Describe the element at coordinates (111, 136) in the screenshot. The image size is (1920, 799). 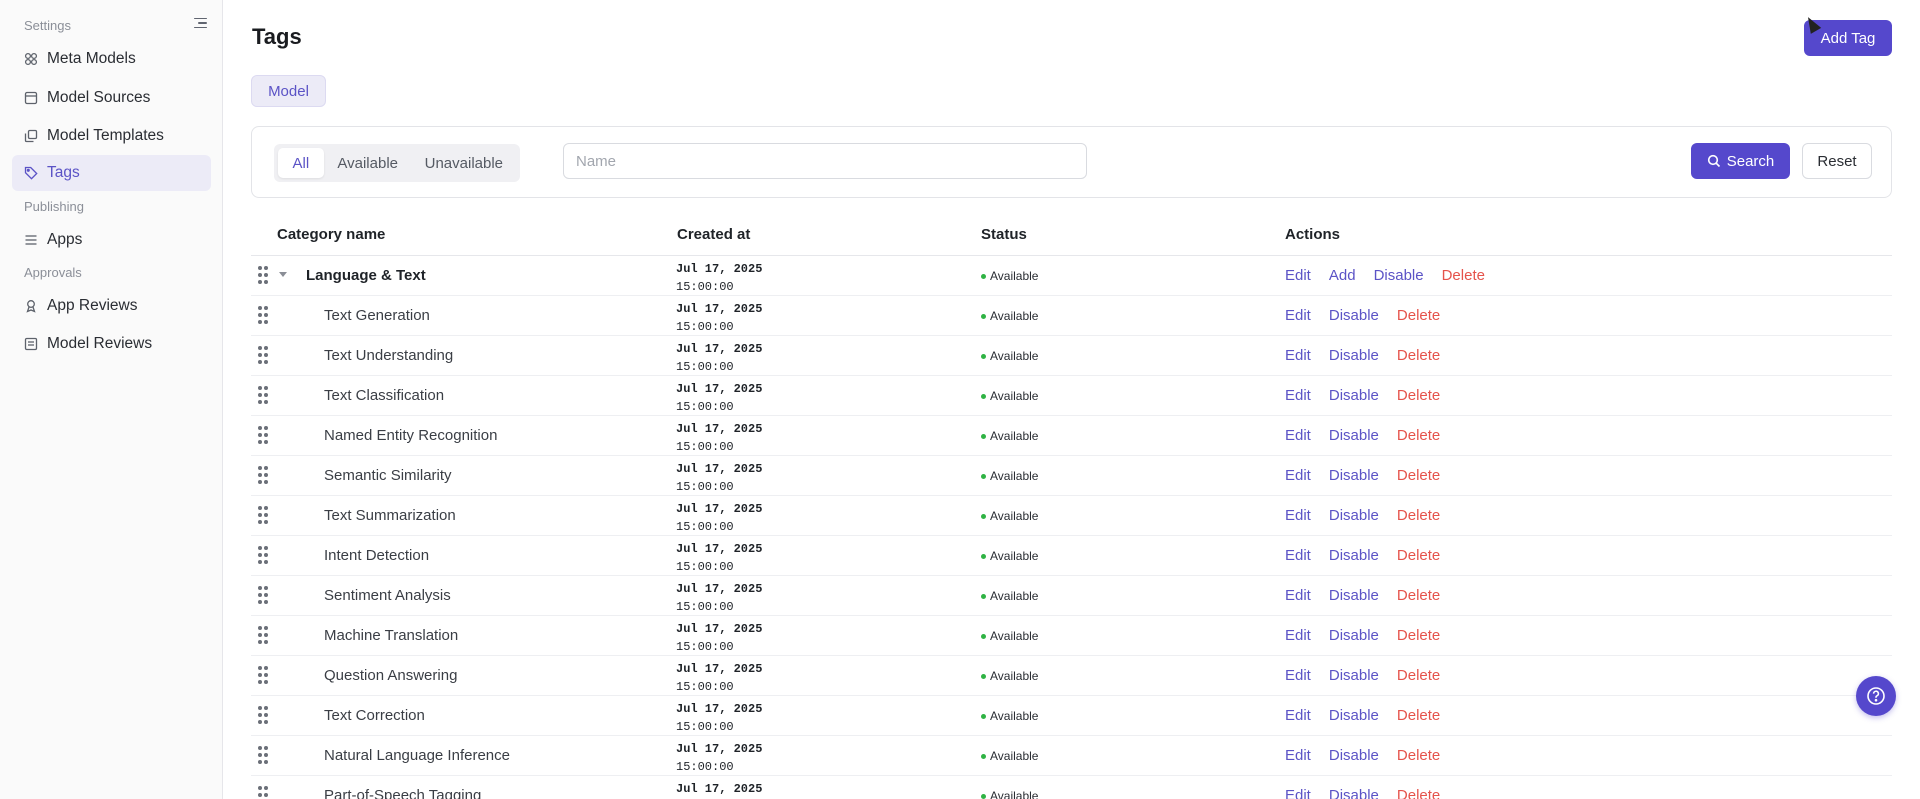
I see `sidebar-item-model-templates: Model Templates` at that location.